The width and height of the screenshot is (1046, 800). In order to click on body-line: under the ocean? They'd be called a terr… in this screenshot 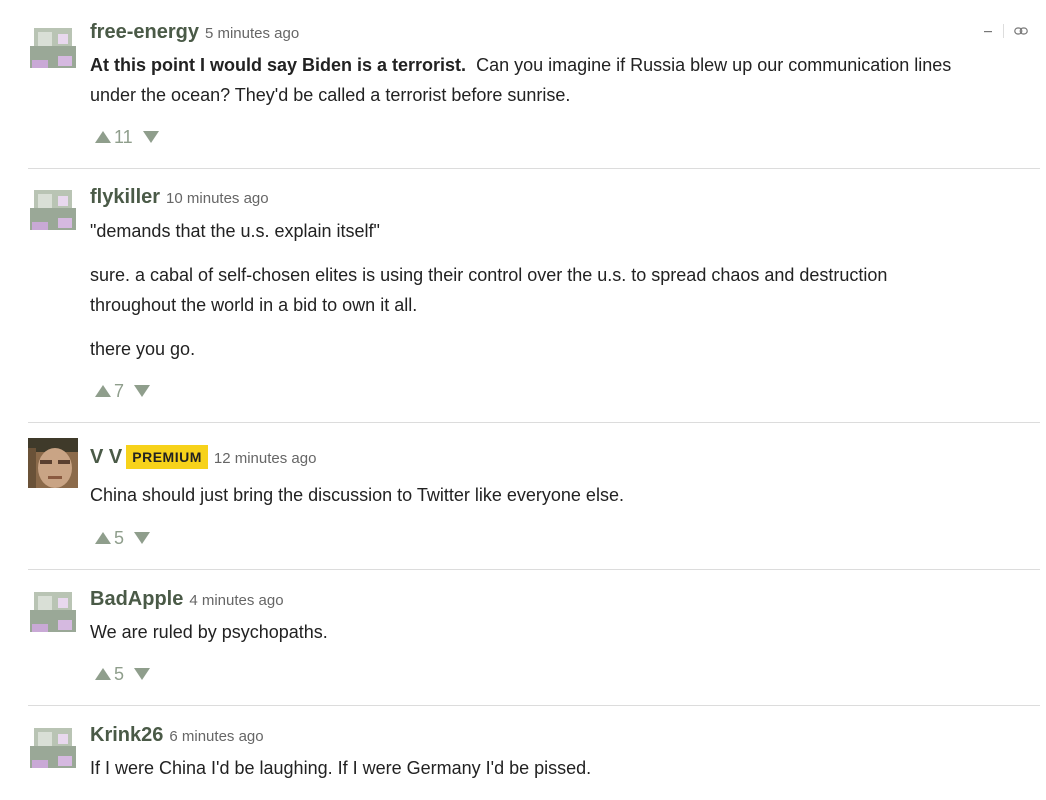, I will do `click(330, 95)`.